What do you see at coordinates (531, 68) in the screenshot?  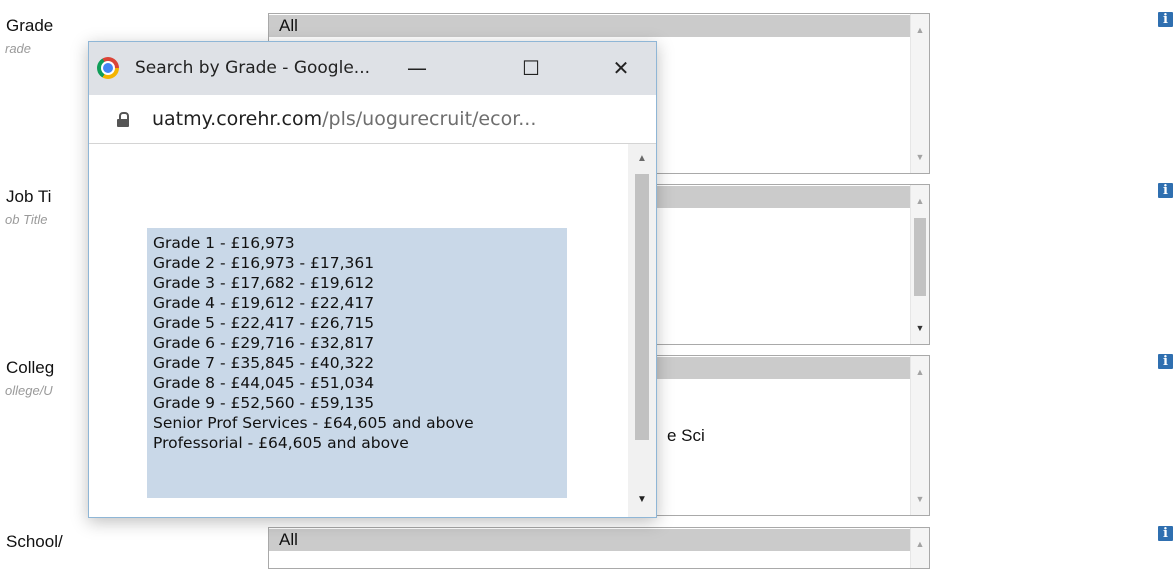 I see `maximize-button: ☐` at bounding box center [531, 68].